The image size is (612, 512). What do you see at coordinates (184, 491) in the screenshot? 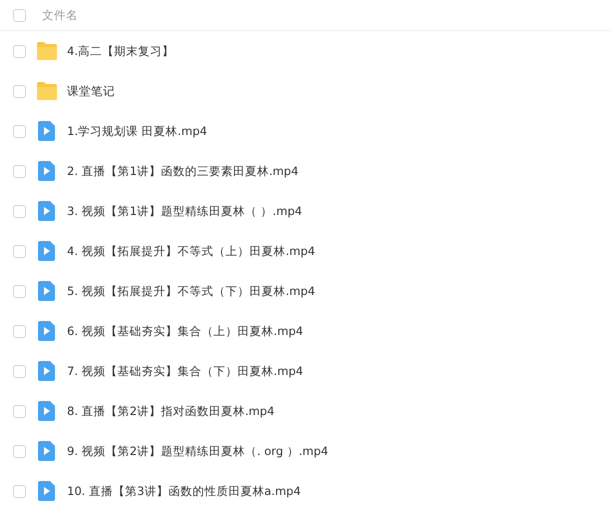
I see `file-name: 10. 直播【第3讲】函数的性质田夏林a.mp4` at bounding box center [184, 491].